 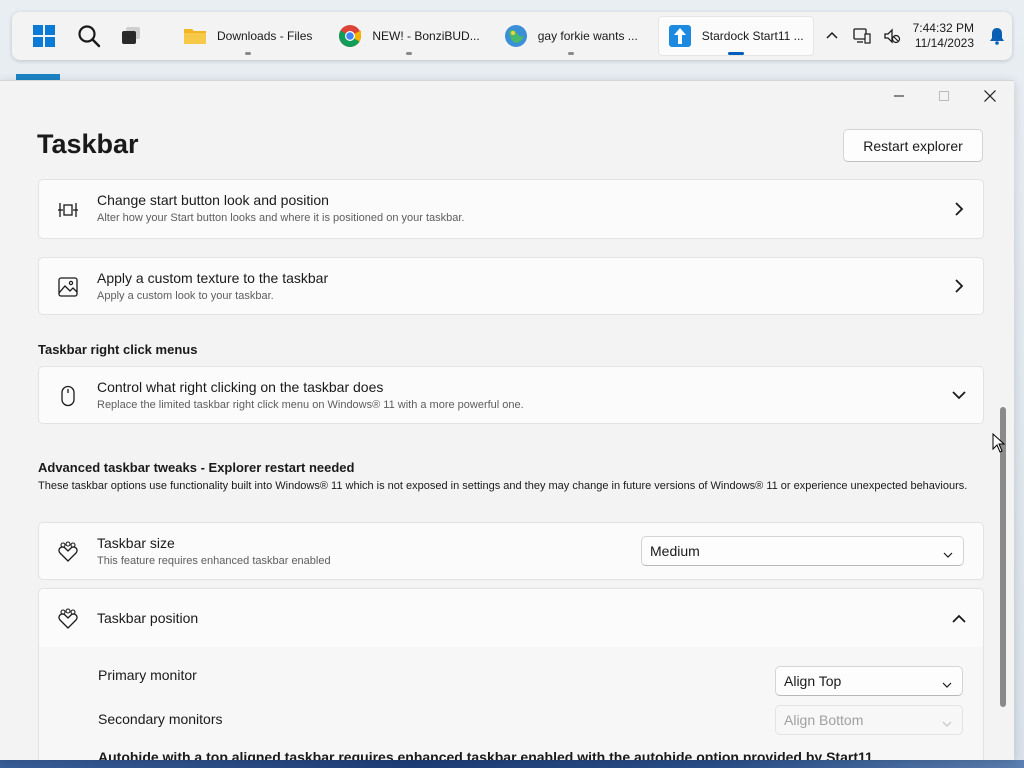 I want to click on taskbar-position-options, so click(x=511, y=703).